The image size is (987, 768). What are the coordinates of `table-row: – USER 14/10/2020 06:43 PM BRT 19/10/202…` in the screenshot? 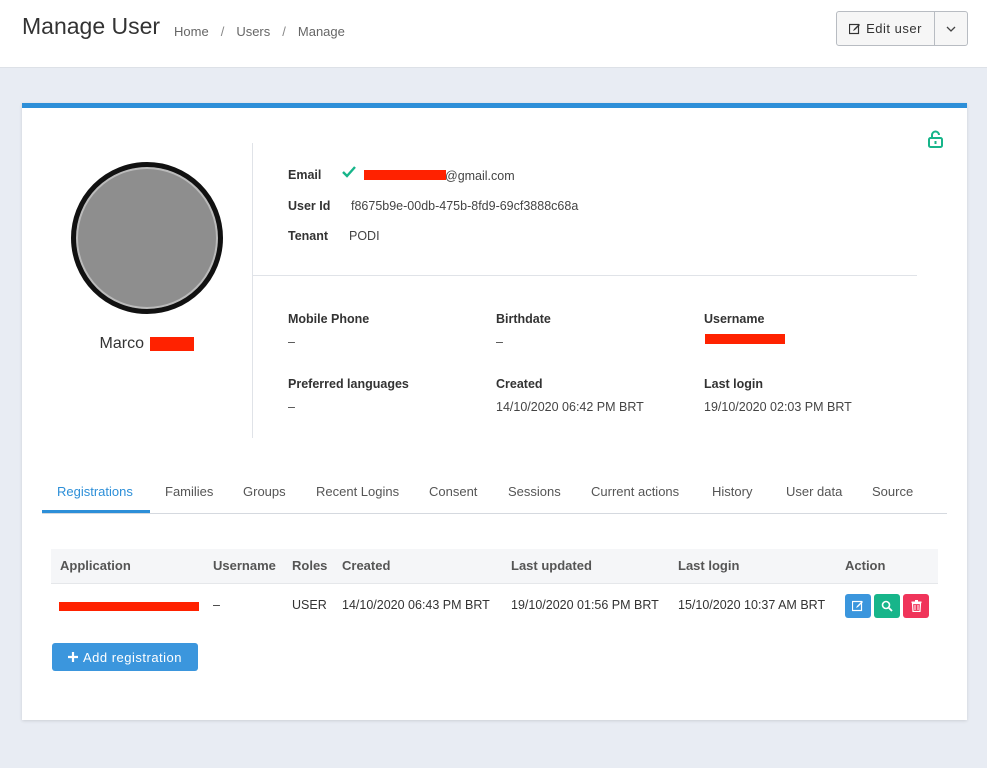 It's located at (494, 604).